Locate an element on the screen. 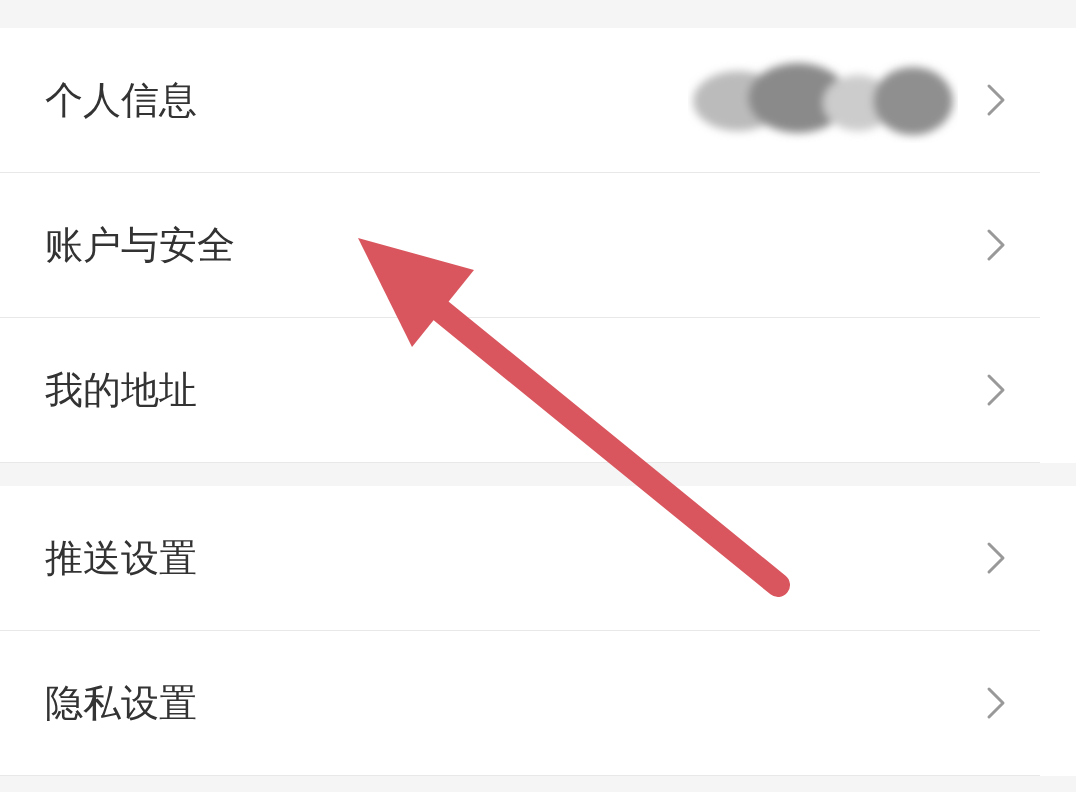  row-label: 个人信息 is located at coordinates (121, 100).